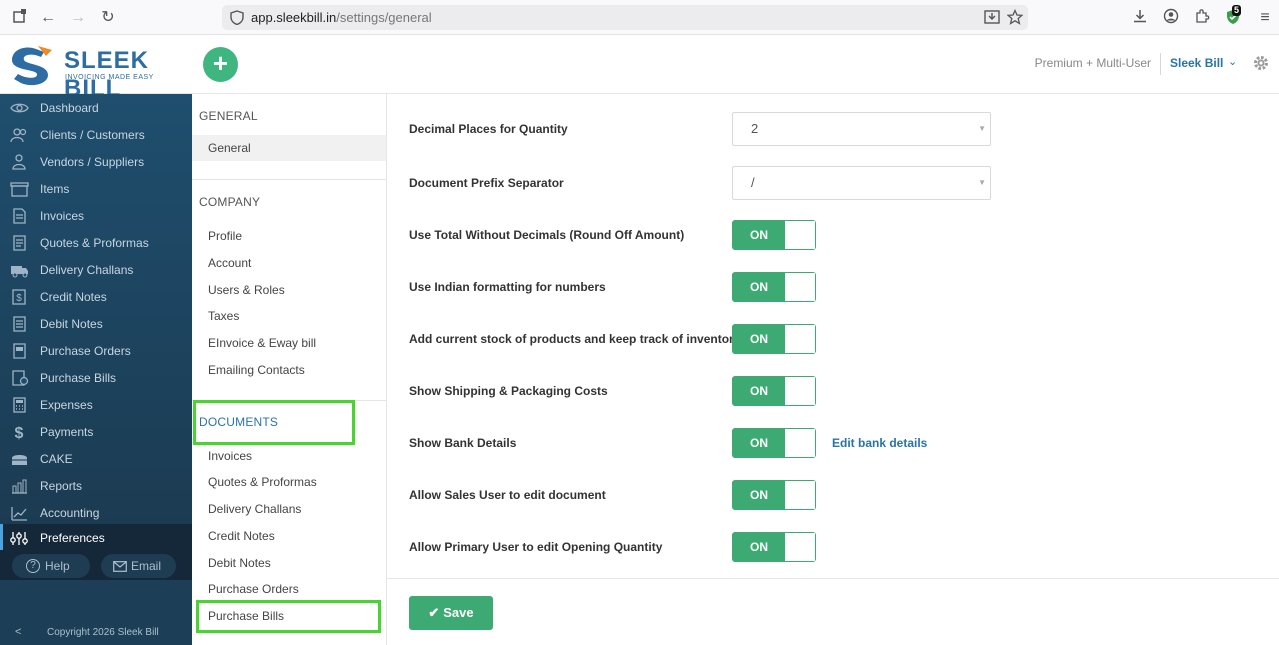 The height and width of the screenshot is (645, 1279). Describe the element at coordinates (96, 485) in the screenshot. I see `sidebar-item-reports: Reports` at that location.